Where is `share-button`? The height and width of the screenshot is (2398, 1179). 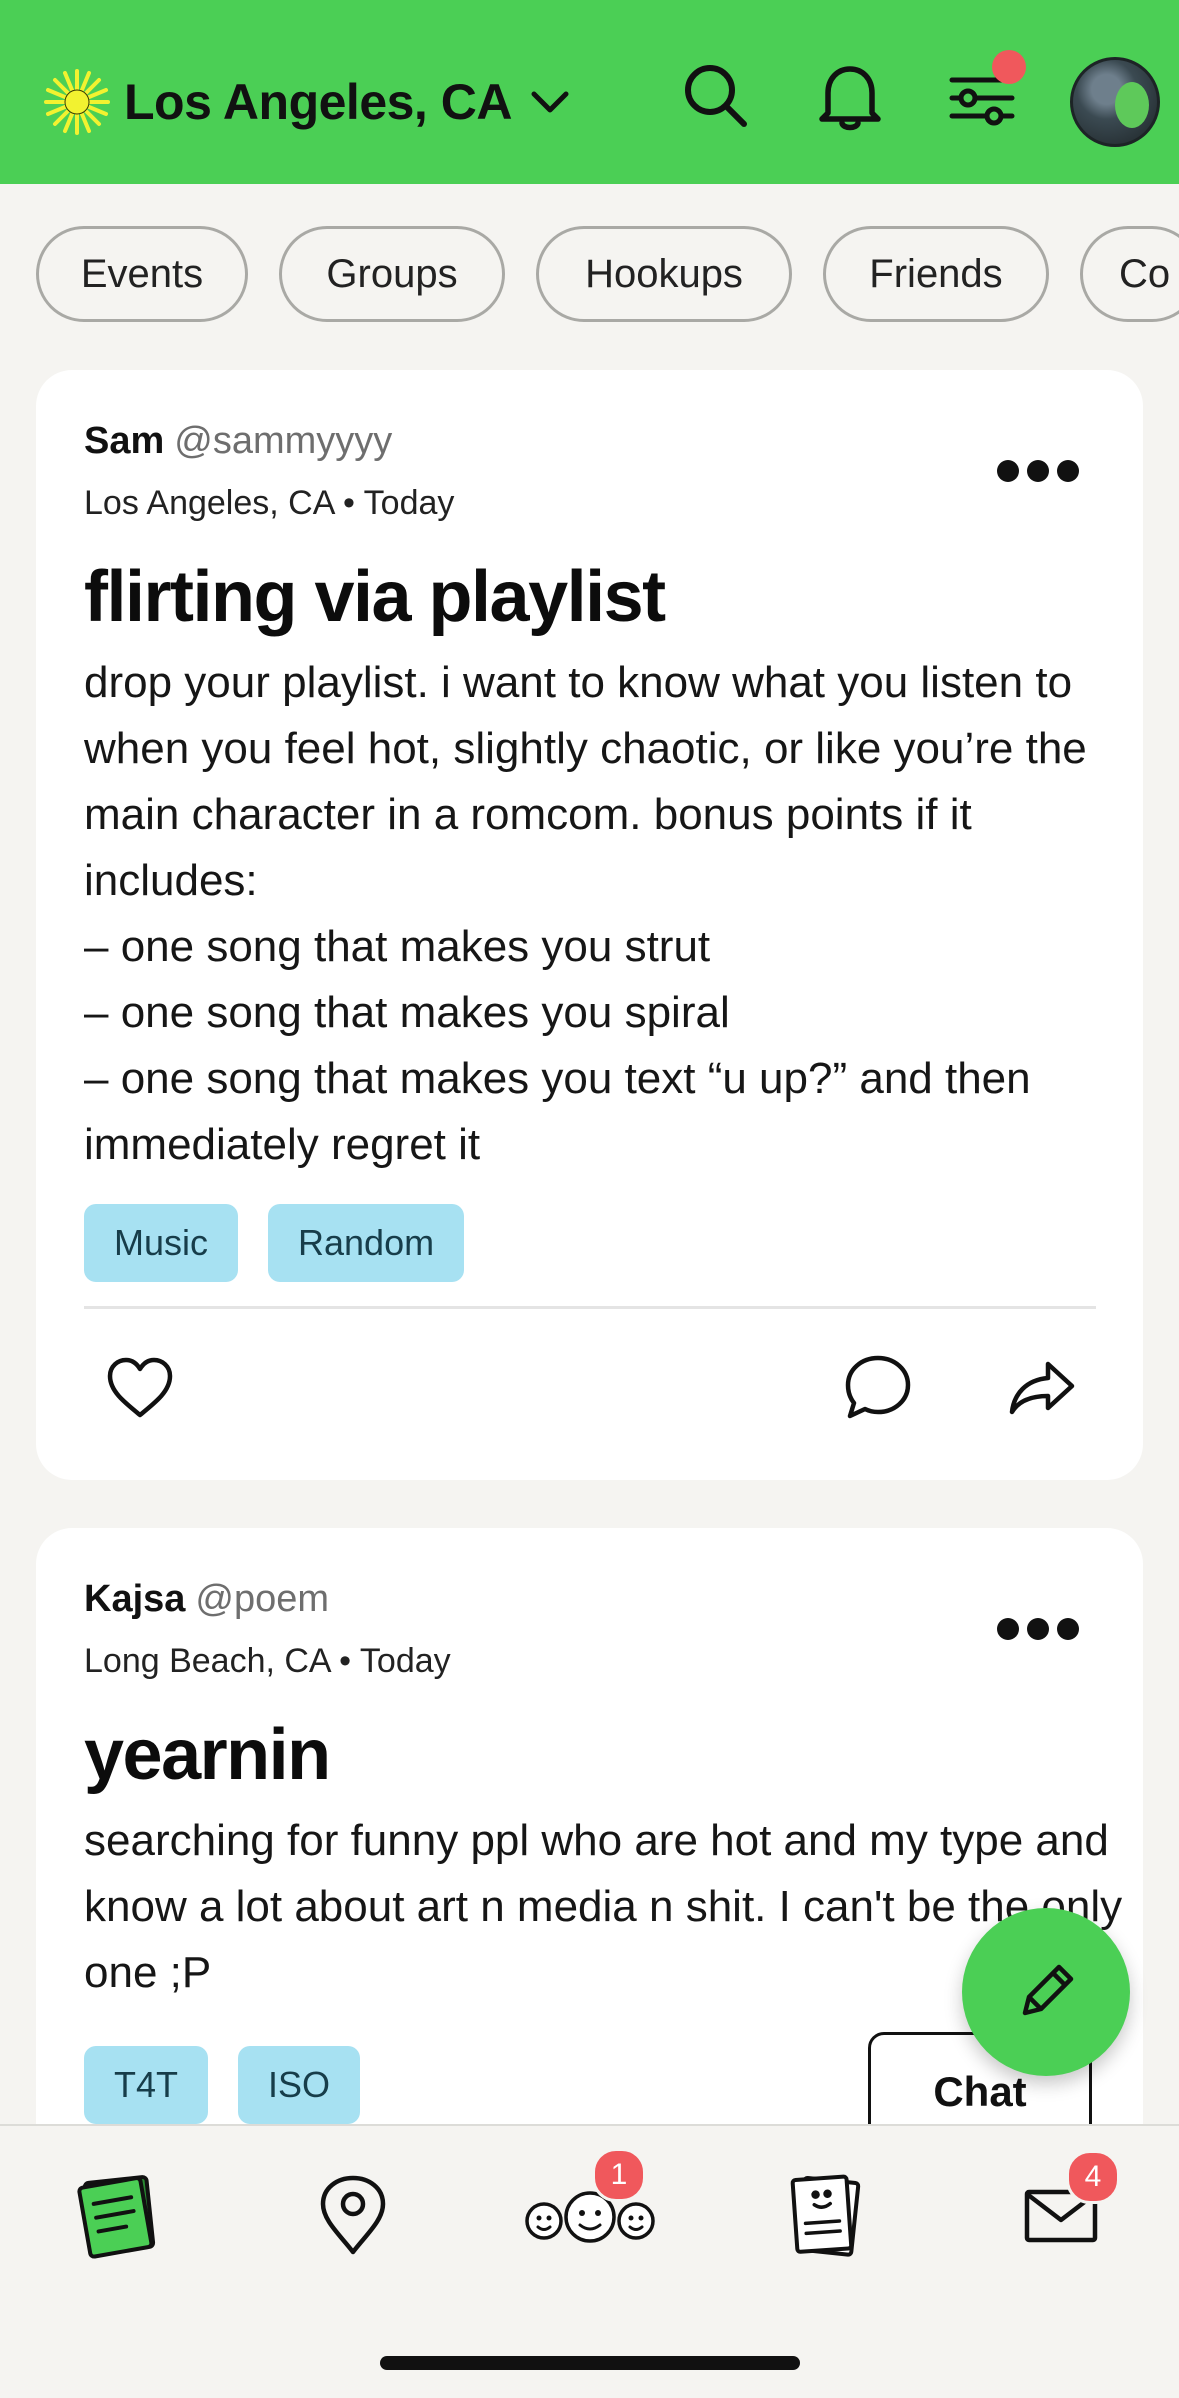 share-button is located at coordinates (1042, 1388).